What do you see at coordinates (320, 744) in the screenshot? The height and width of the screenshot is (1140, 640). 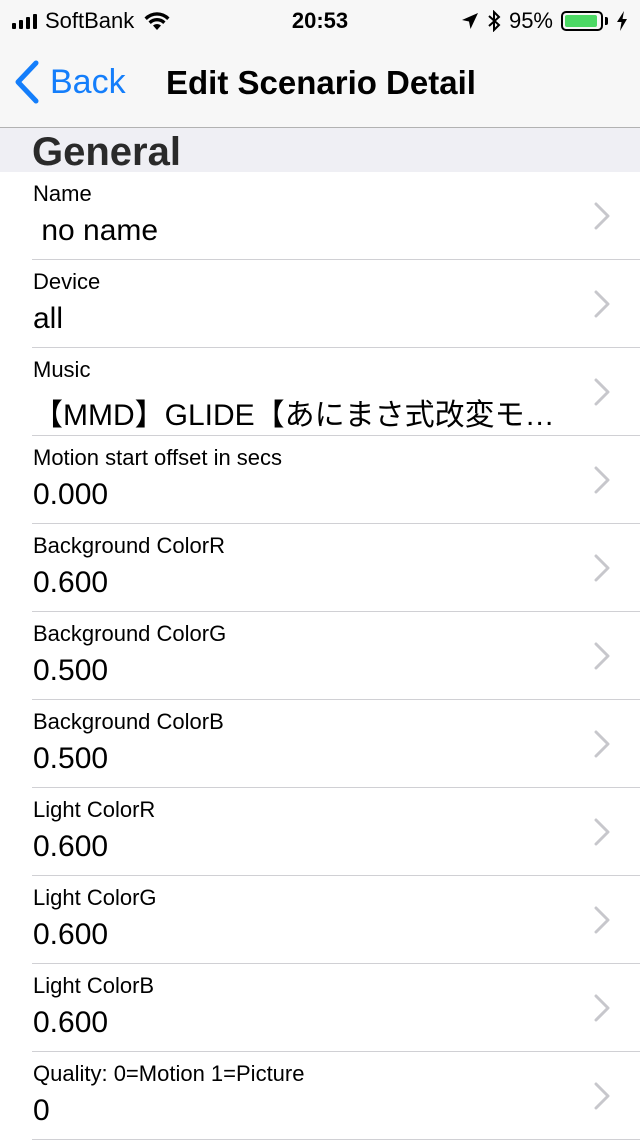 I see `row-background-color-b: Background ColorB 0.500` at bounding box center [320, 744].